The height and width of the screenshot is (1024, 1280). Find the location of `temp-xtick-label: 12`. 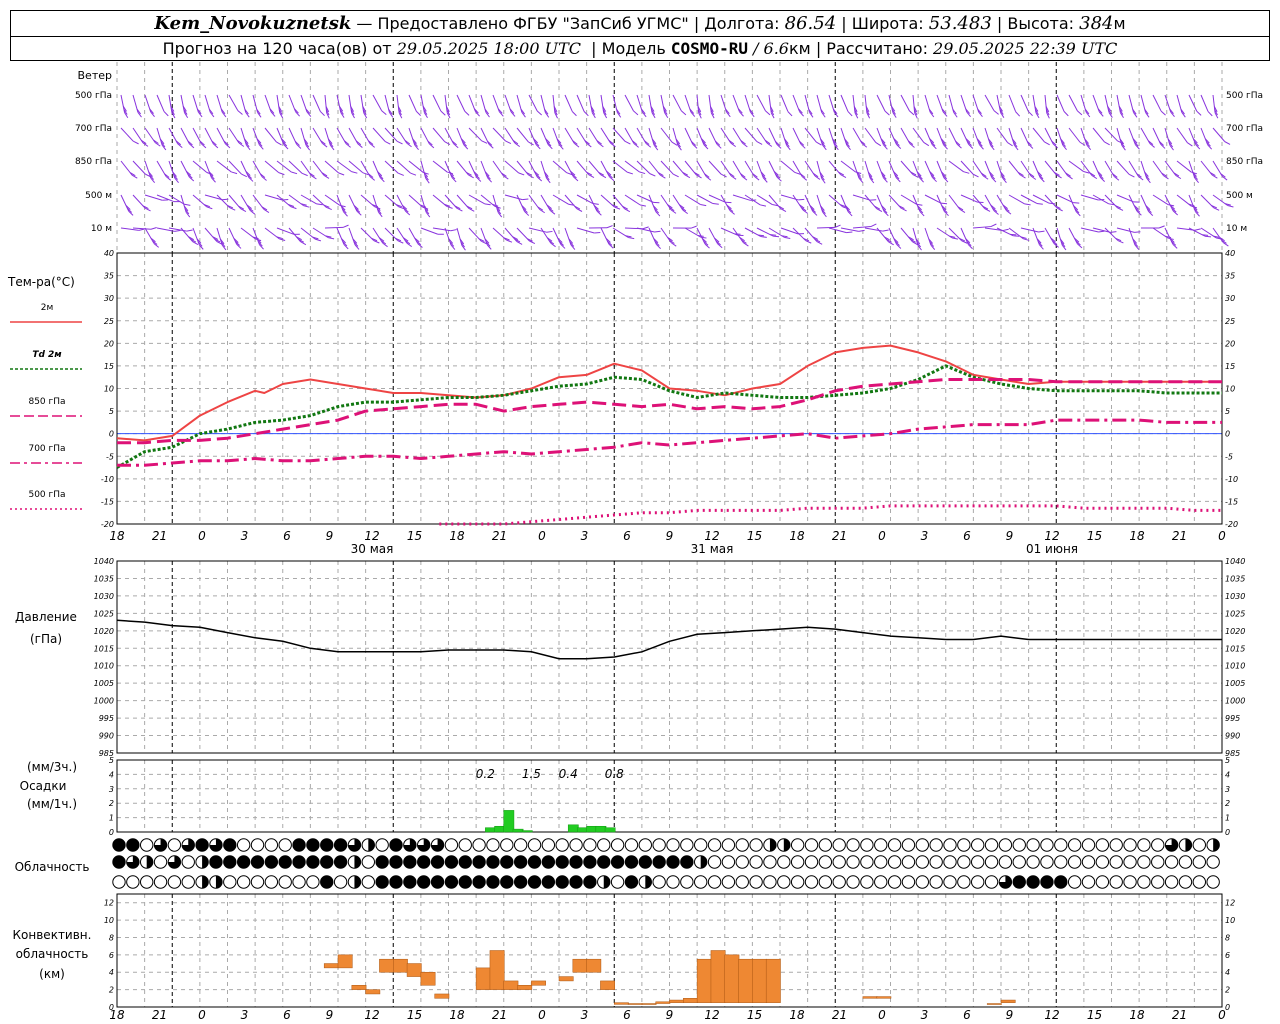

temp-xtick-label: 12 is located at coordinates (1051, 536).